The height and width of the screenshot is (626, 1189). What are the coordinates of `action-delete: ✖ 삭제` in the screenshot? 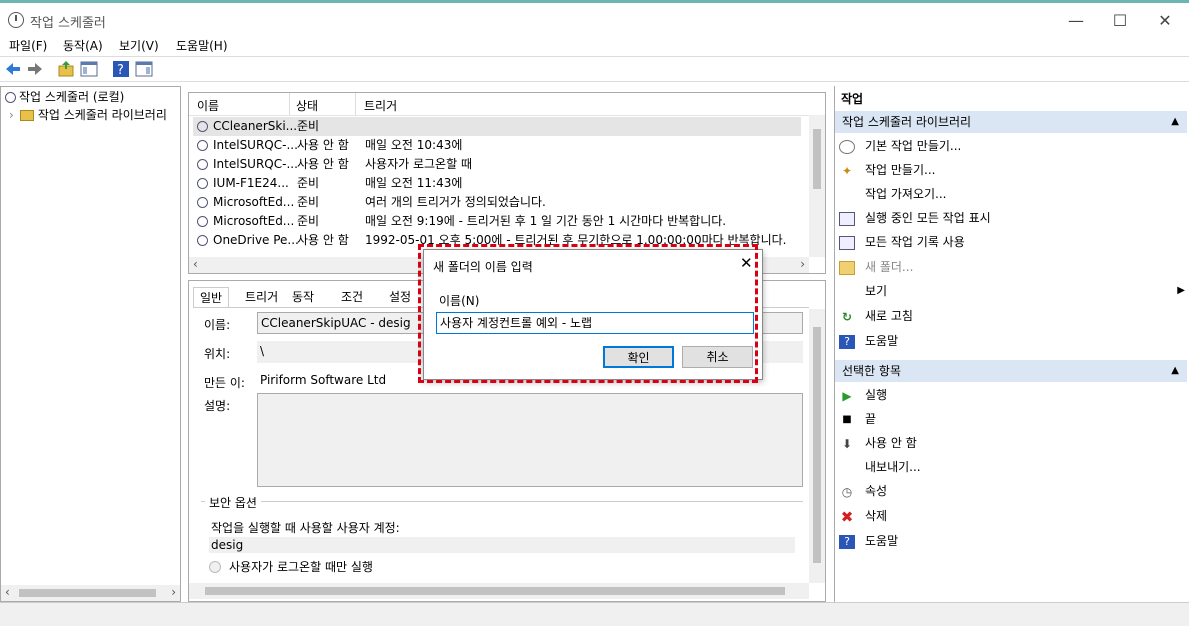 It's located at (863, 516).